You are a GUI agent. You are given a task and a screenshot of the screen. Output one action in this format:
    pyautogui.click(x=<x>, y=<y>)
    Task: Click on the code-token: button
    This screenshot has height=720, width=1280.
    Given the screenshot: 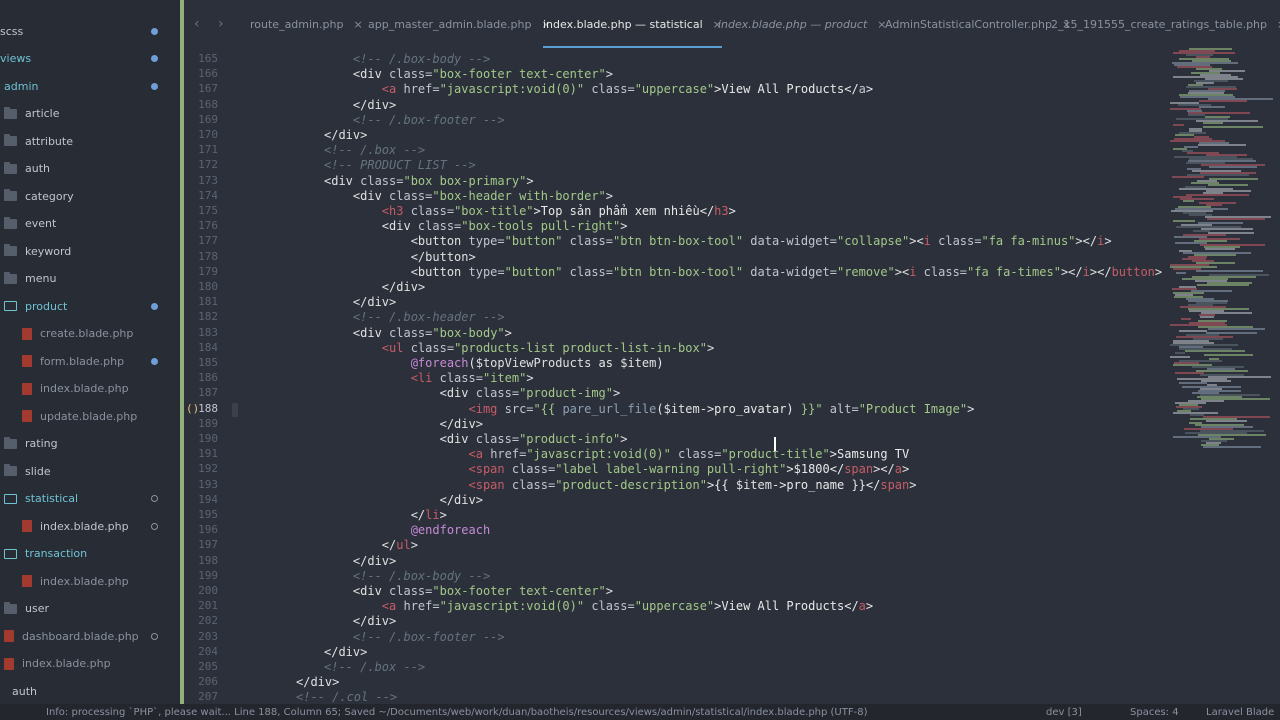 What is the action you would take?
    pyautogui.click(x=1133, y=271)
    